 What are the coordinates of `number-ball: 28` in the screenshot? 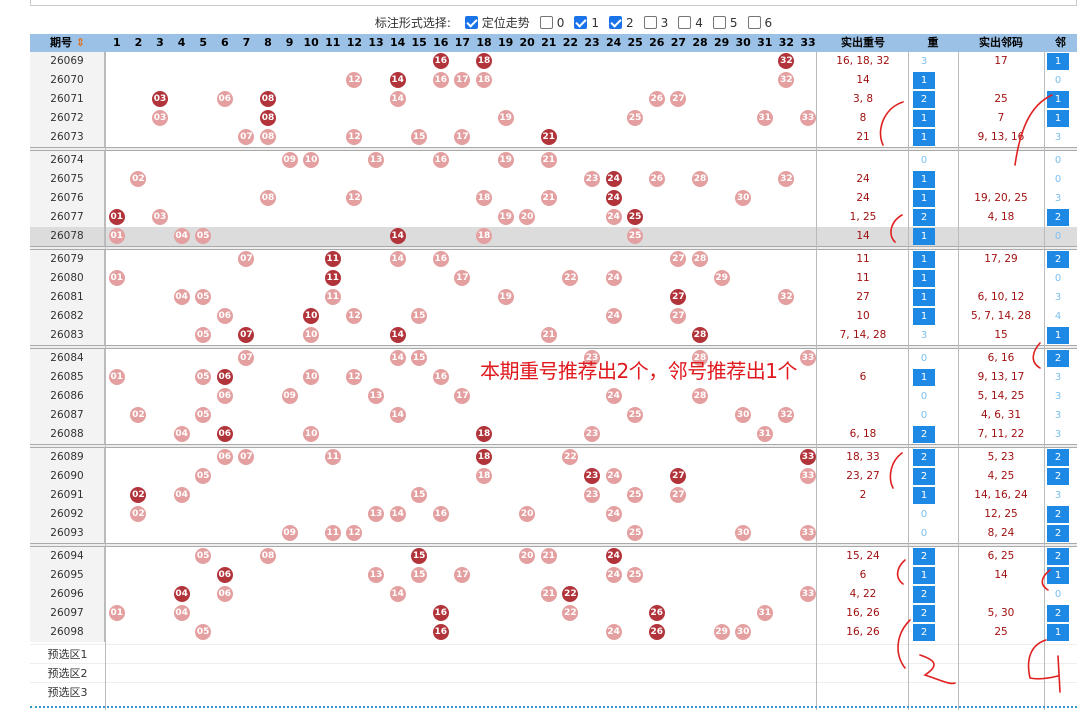 It's located at (700, 396).